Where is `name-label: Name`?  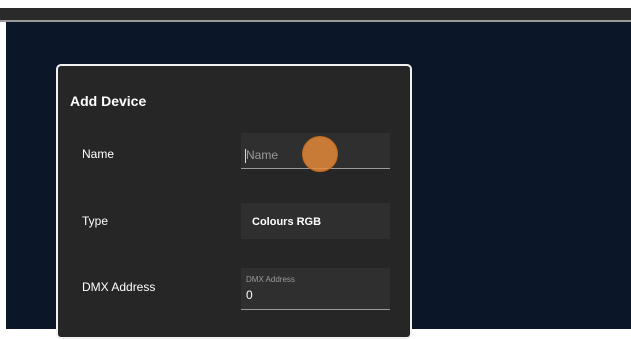 name-label: Name is located at coordinates (98, 154).